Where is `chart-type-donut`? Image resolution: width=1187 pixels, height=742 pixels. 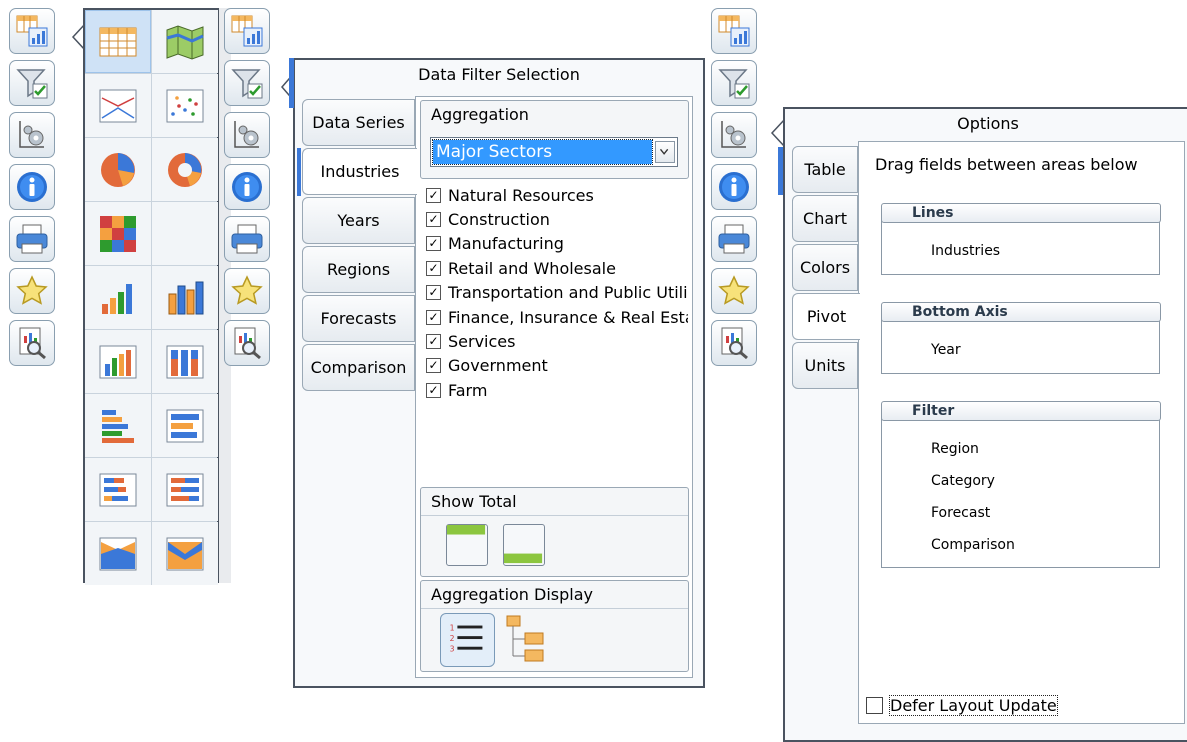
chart-type-donut is located at coordinates (185, 169).